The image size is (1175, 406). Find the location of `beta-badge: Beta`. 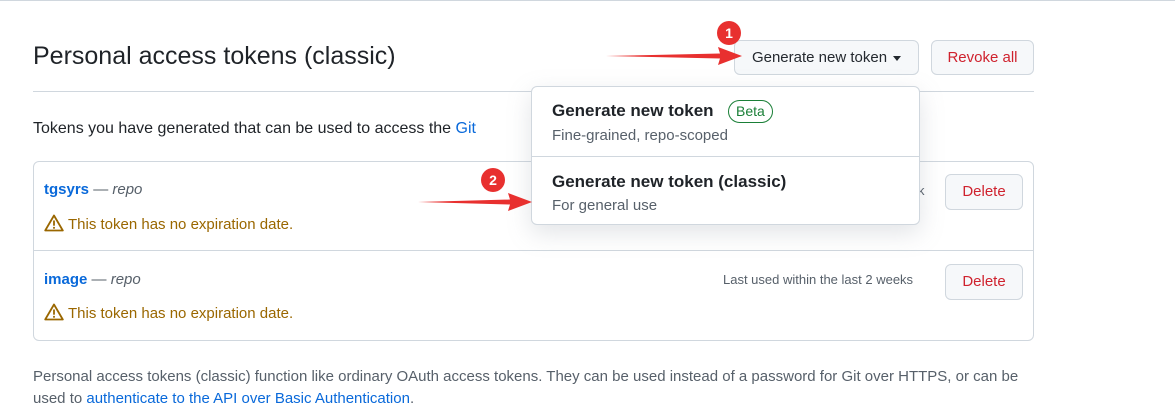

beta-badge: Beta is located at coordinates (750, 111).